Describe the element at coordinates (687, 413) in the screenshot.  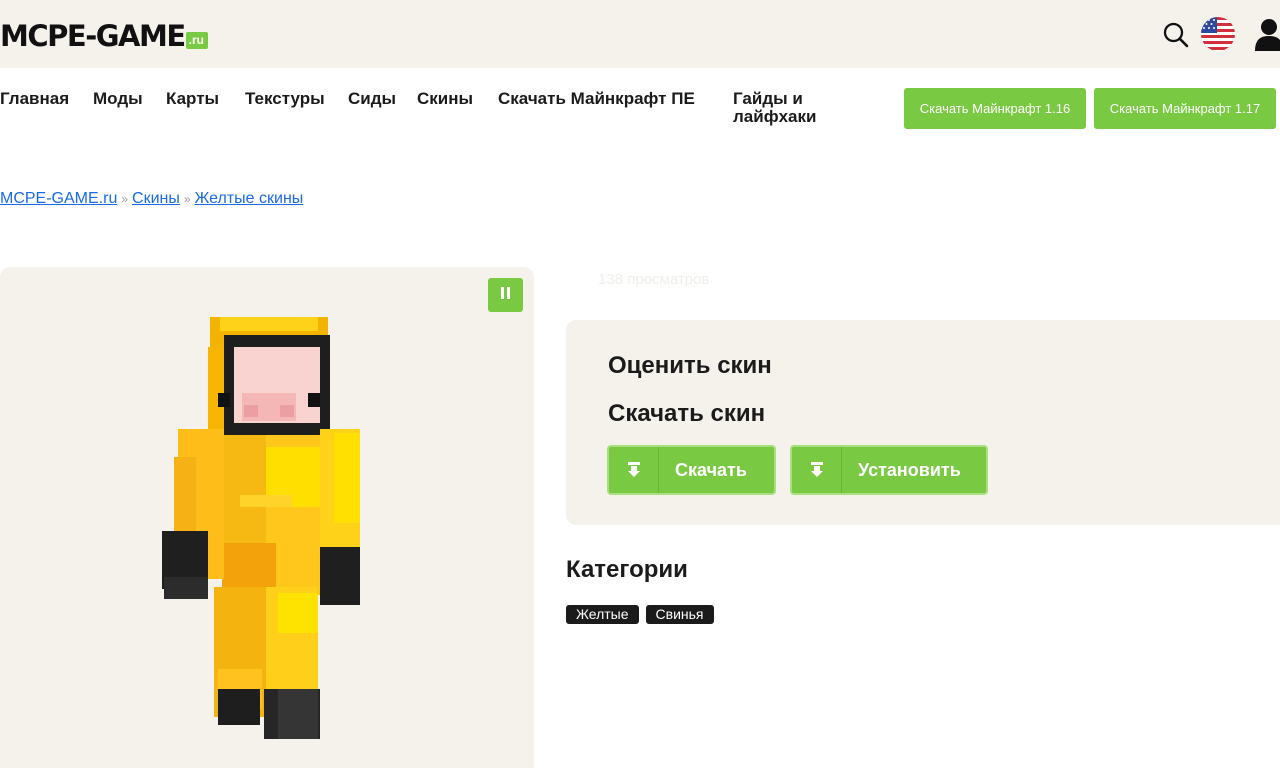
I see `download-skin-title: Скачать скин` at that location.